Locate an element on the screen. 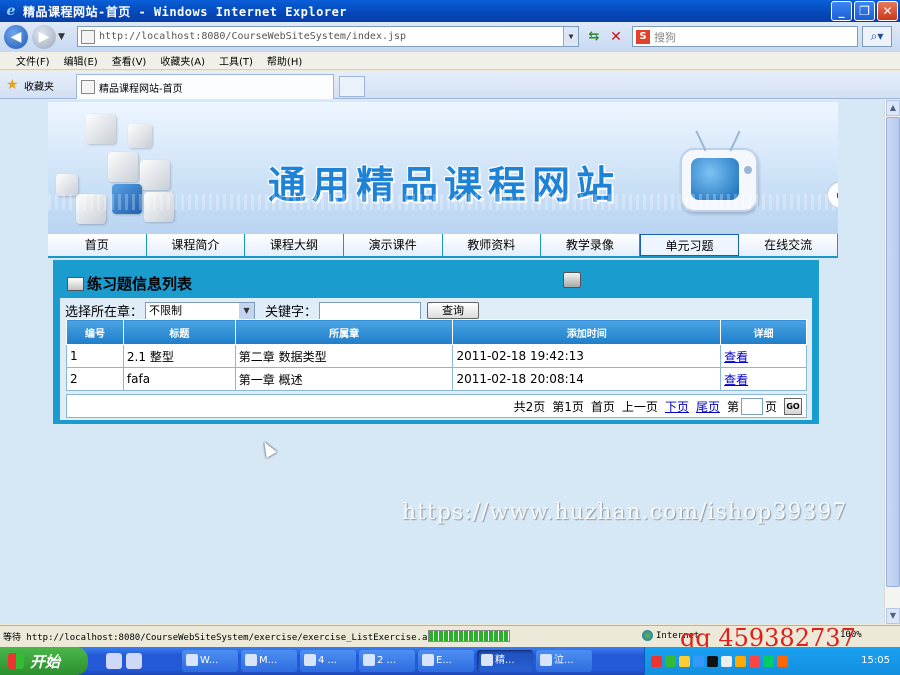 The image size is (900, 675). ie-quicklaunch-icon is located at coordinates (114, 661).